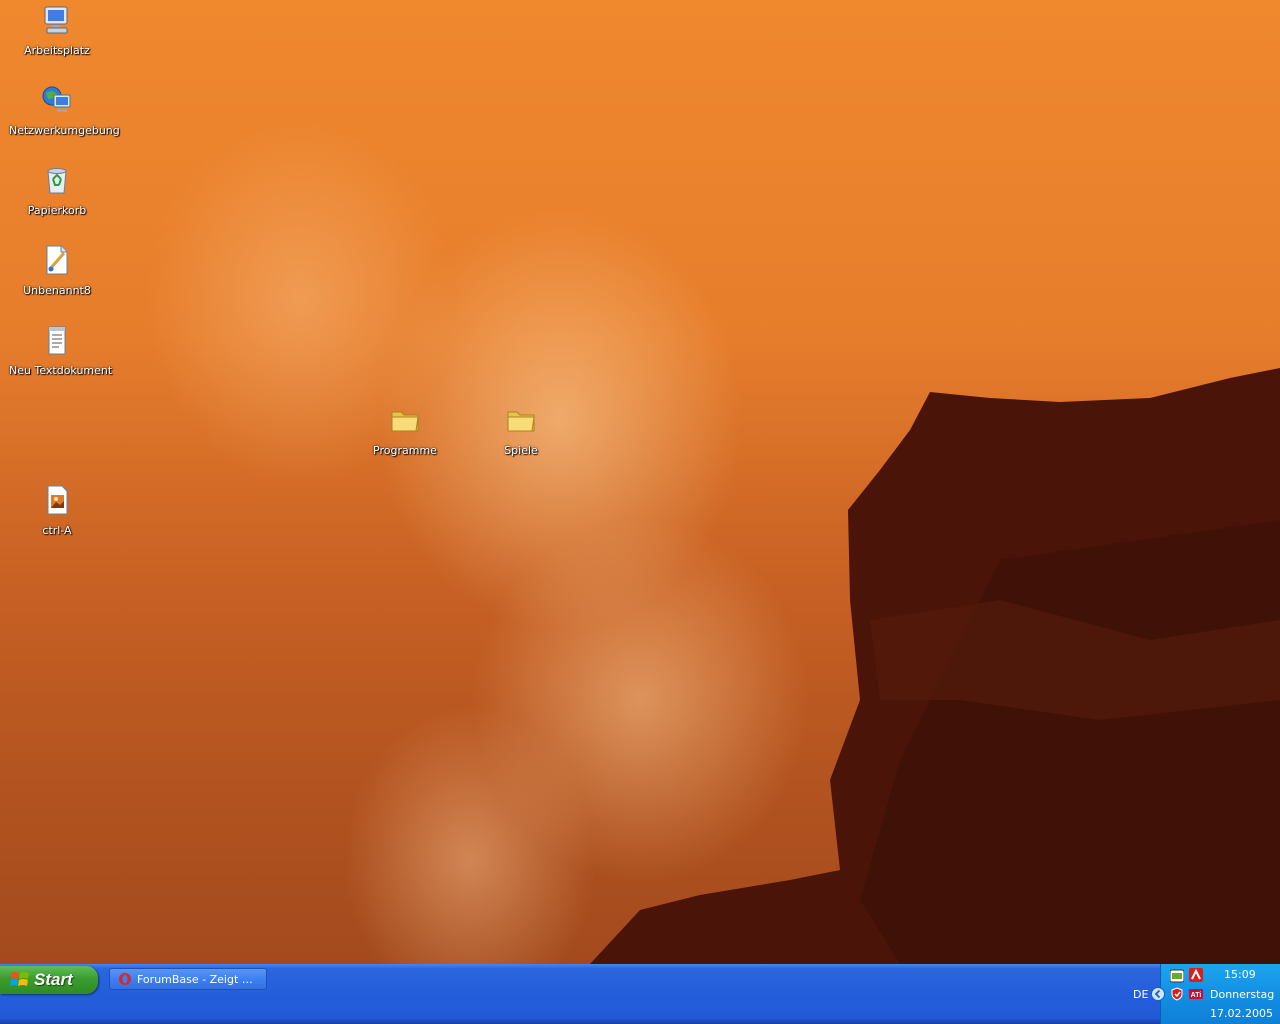 This screenshot has height=1024, width=1280. I want to click on desktop-icon-programme: Programme, so click(405, 430).